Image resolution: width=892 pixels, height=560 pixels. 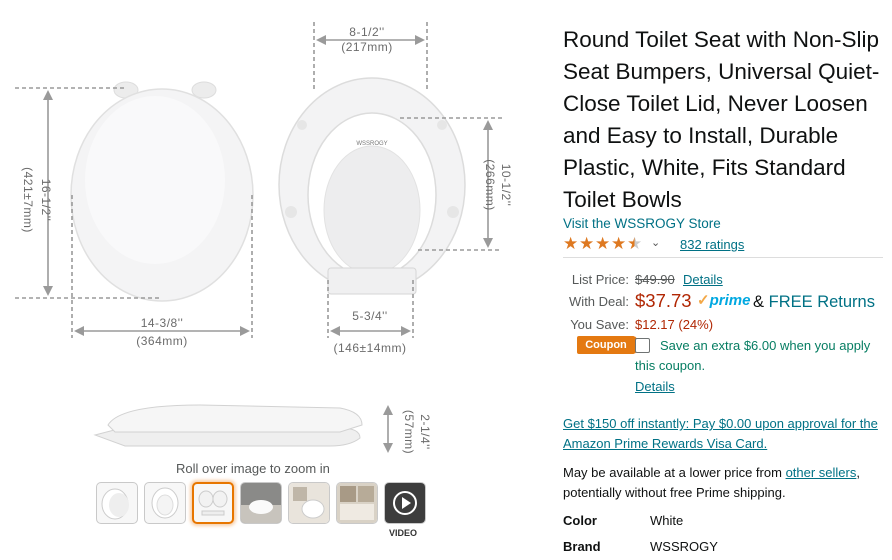 I want to click on free-returns-link: & FREE Returns, so click(x=814, y=302).